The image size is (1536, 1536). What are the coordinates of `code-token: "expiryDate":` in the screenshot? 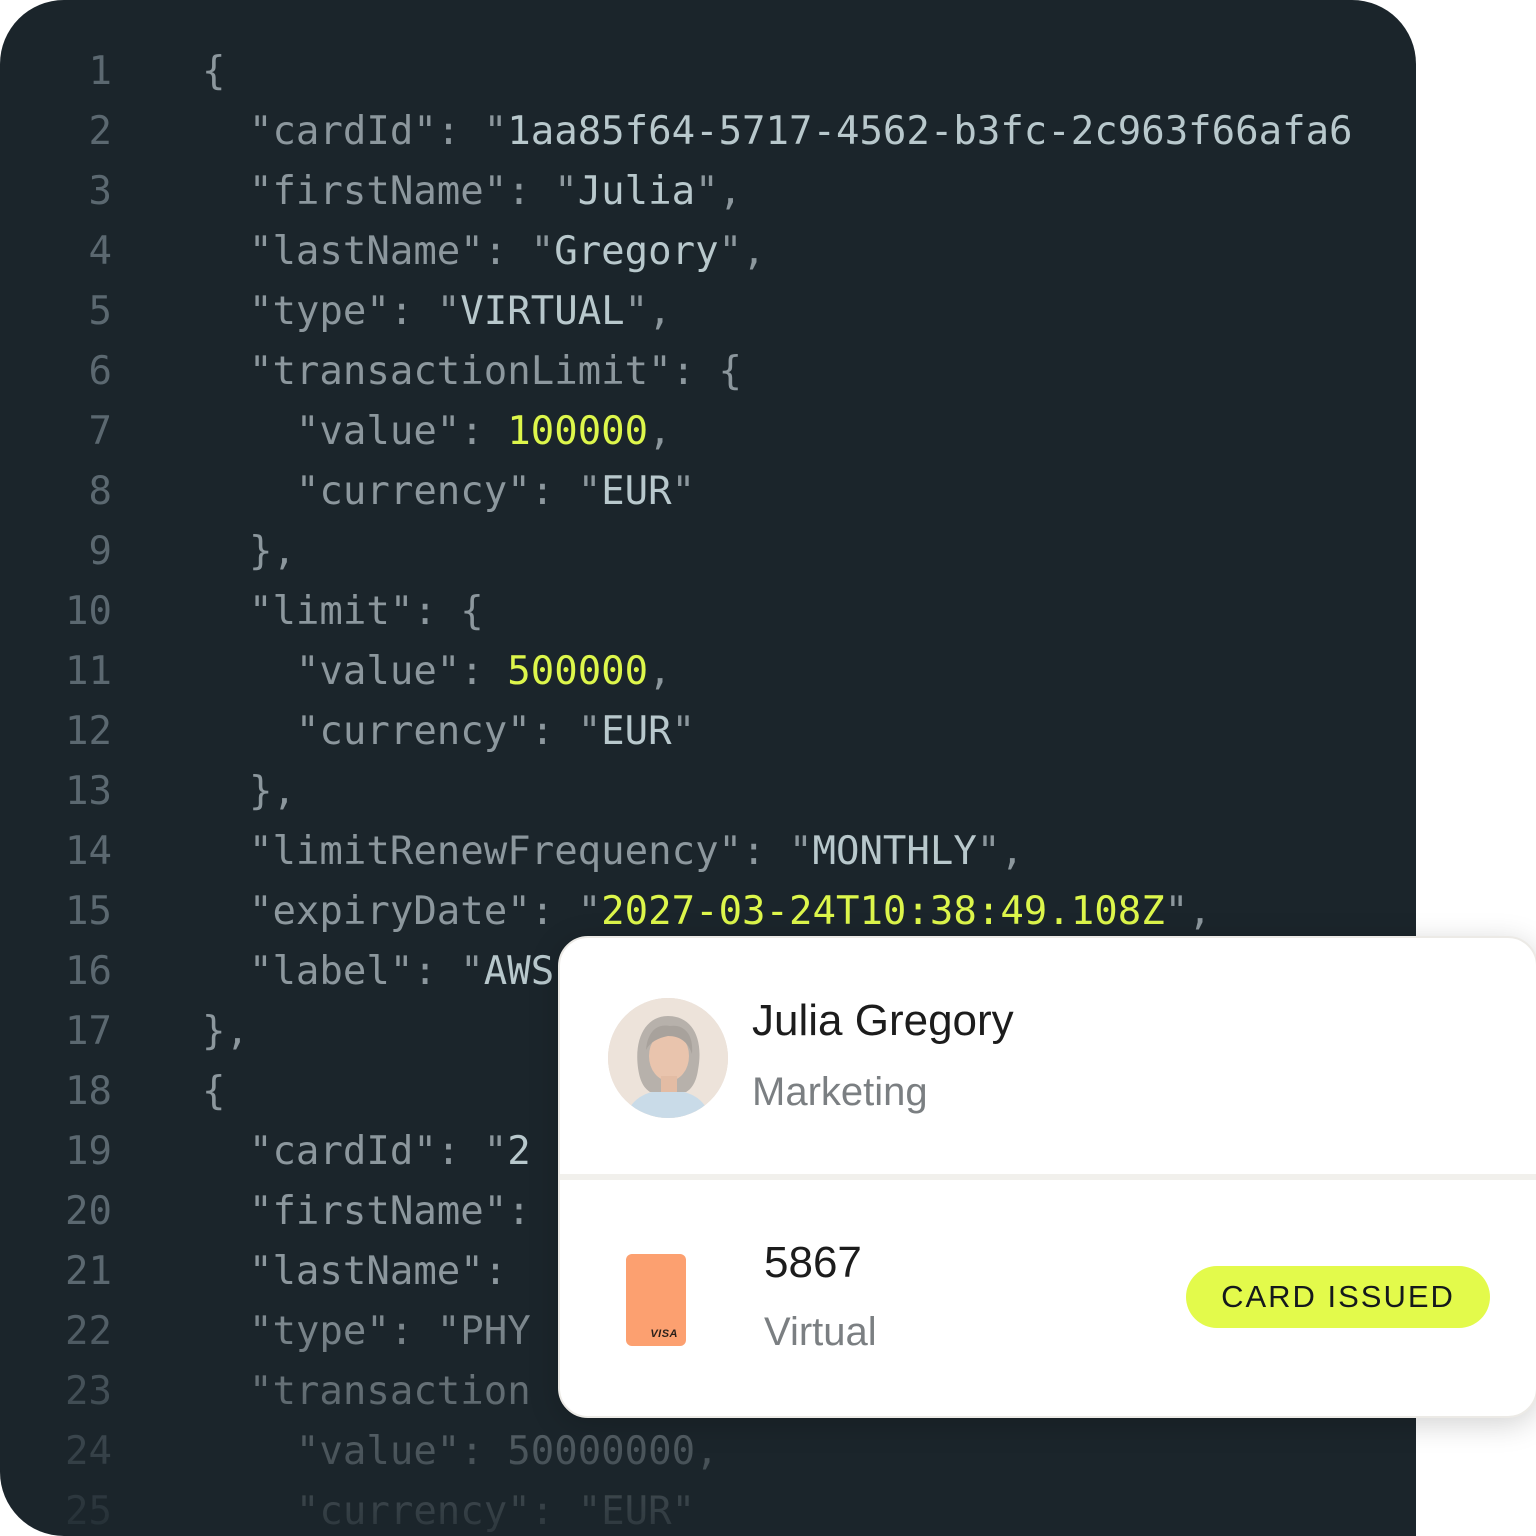 It's located at (390, 911).